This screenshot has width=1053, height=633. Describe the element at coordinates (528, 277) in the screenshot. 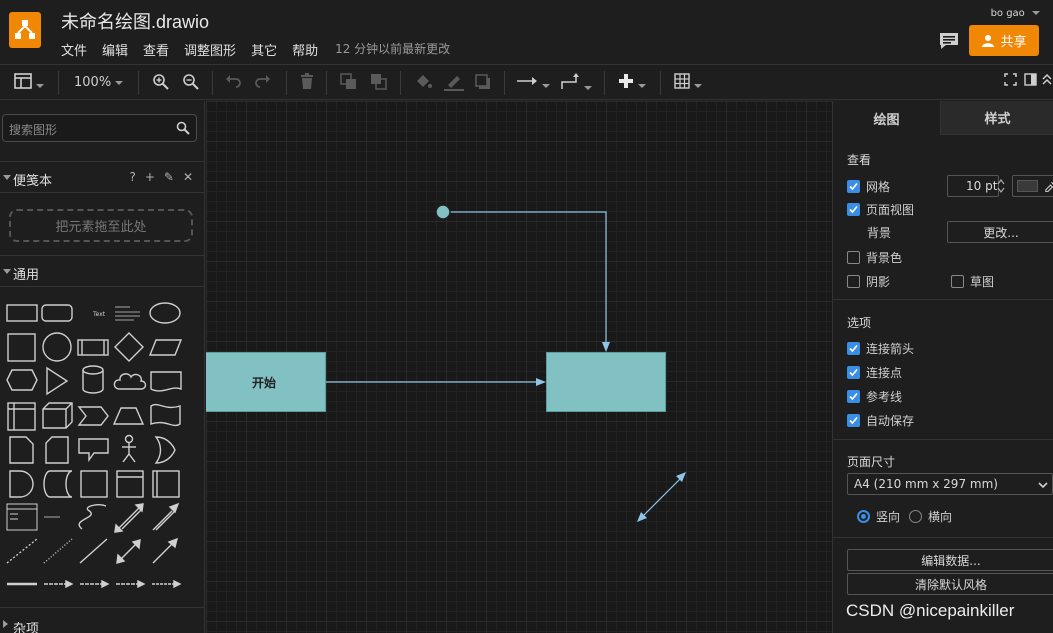

I see `point-to-process-edge` at that location.